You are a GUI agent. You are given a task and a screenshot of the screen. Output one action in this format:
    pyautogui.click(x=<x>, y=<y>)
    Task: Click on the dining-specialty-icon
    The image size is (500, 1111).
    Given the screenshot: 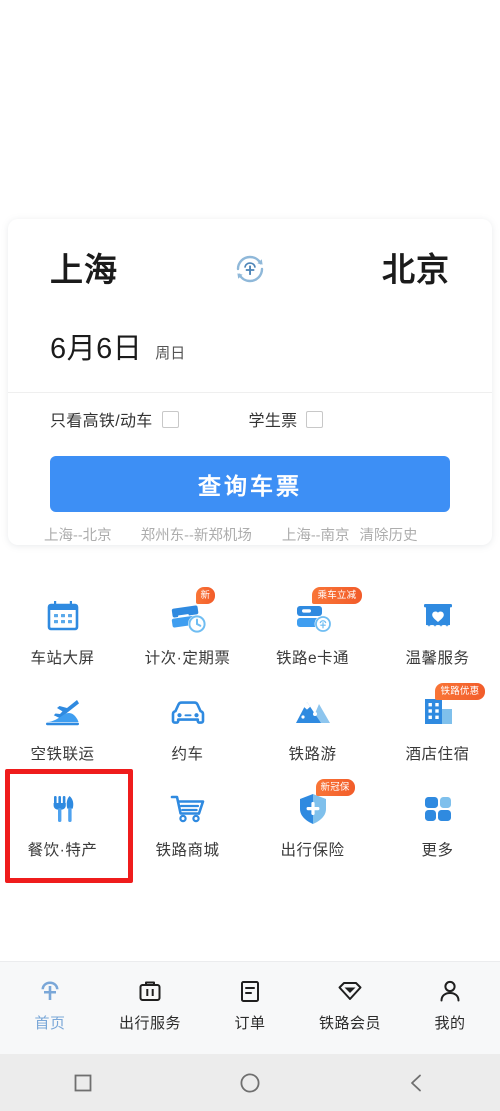 What is the action you would take?
    pyautogui.click(x=63, y=809)
    